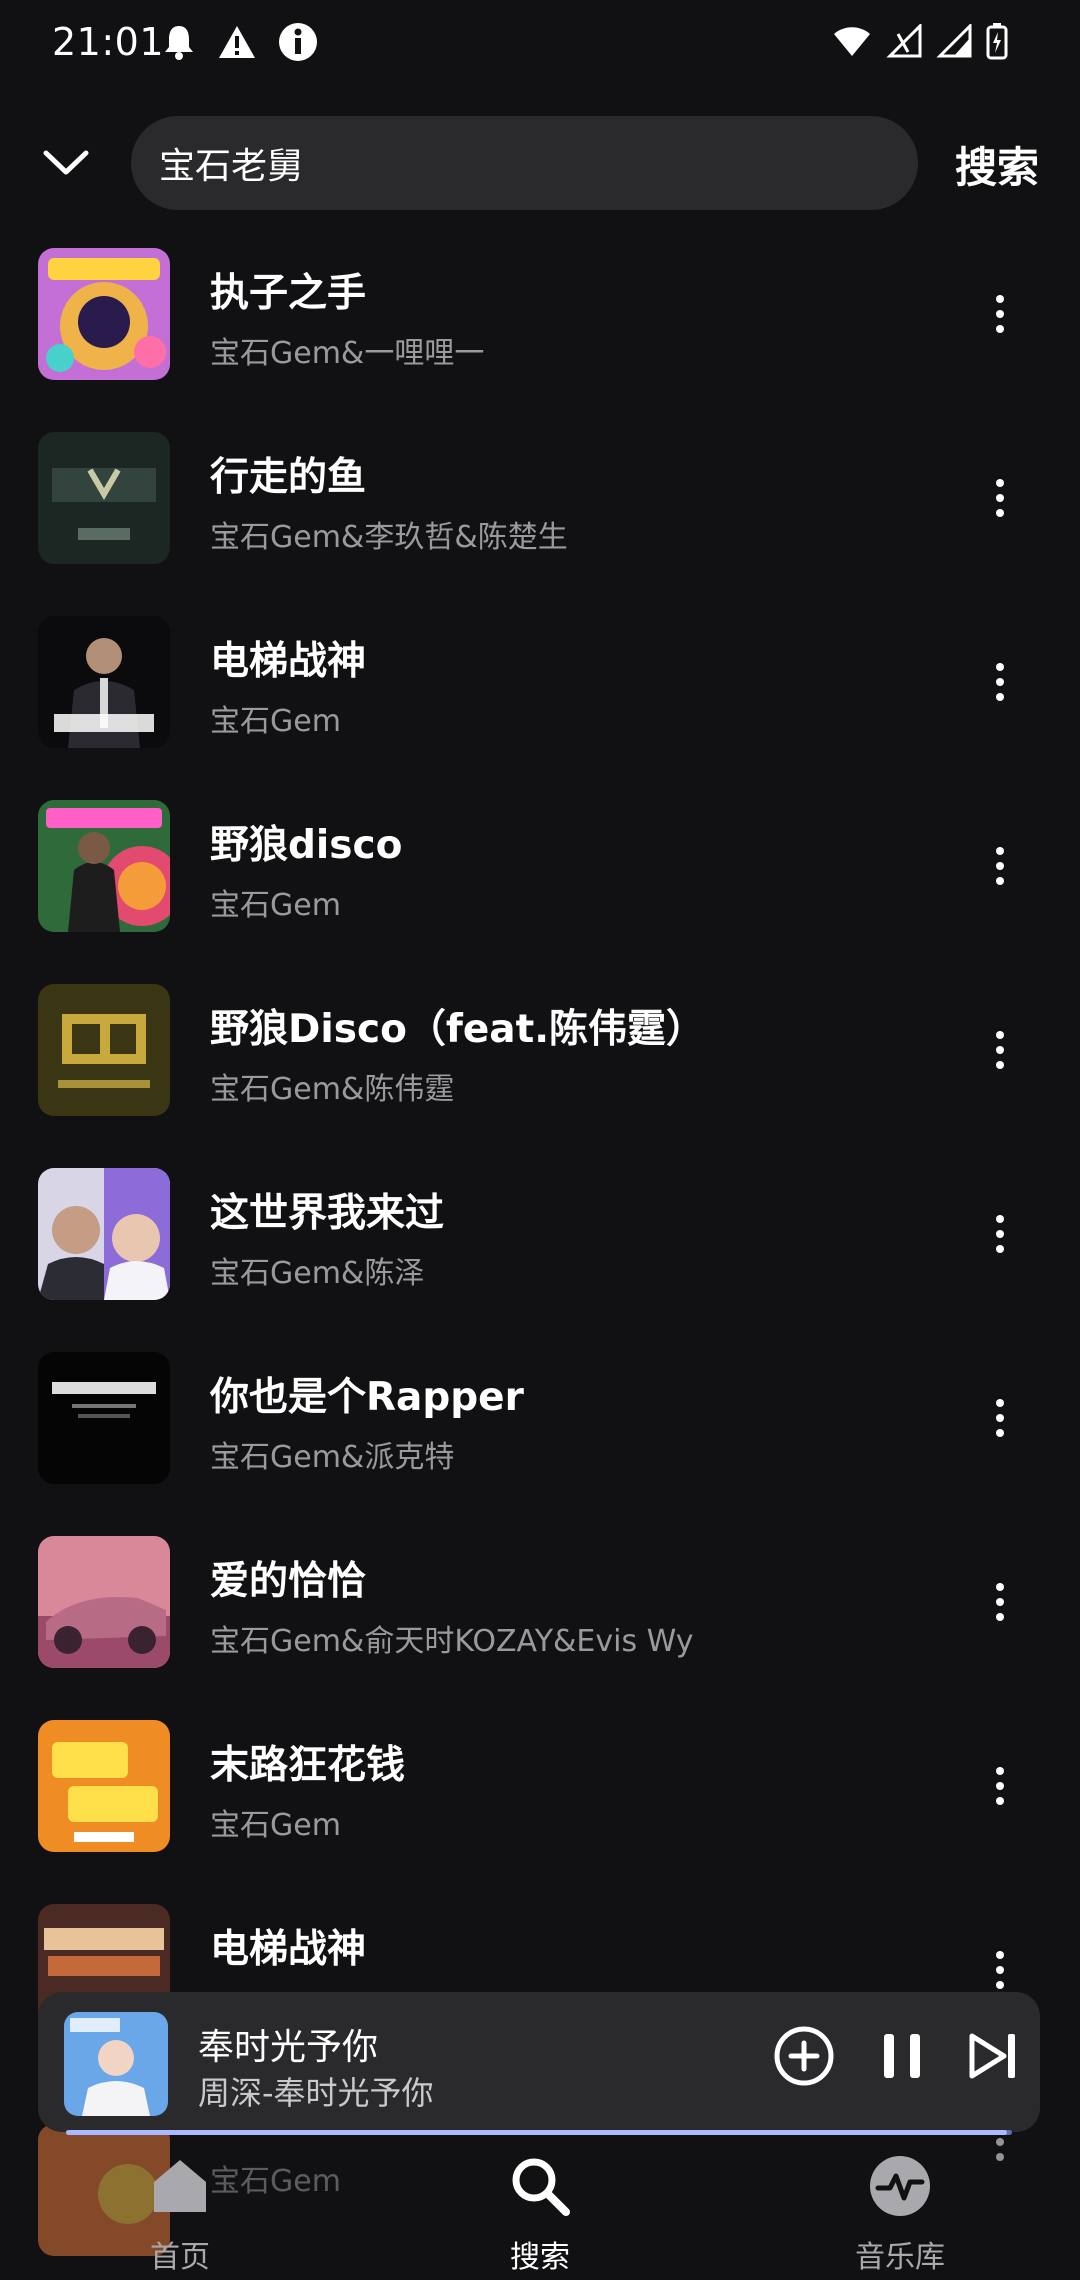 This screenshot has width=1080, height=2280. I want to click on song-title: 你也是个Rapper, so click(367, 1397).